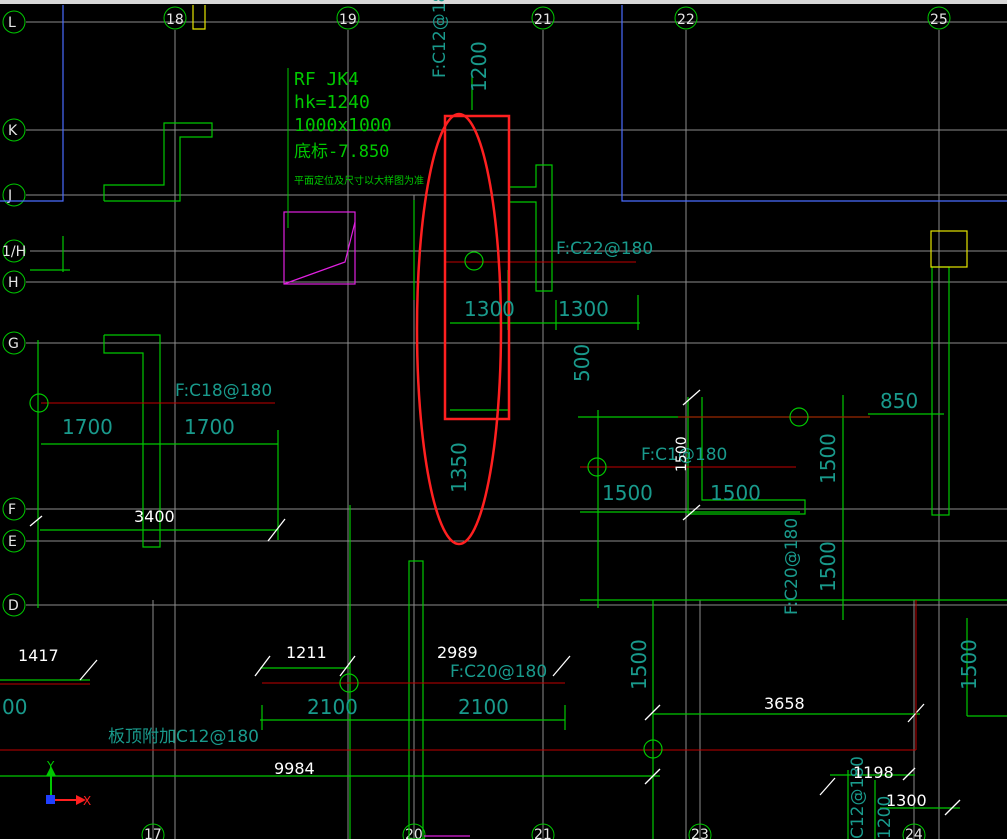  I want to click on dim-500: 500, so click(582, 363).